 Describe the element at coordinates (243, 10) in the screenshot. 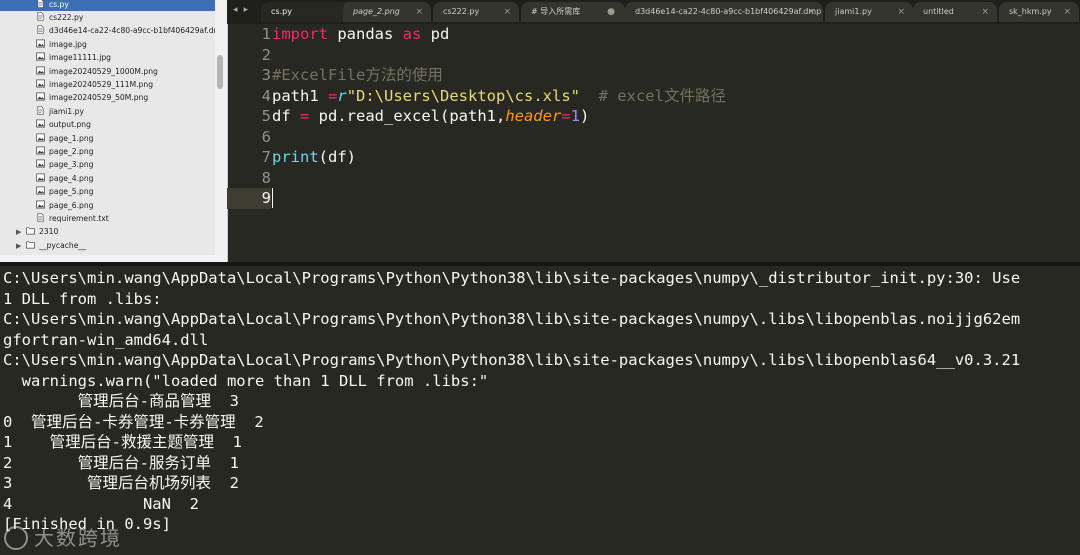

I see `tab-nav-arrows-icon: ◂▸` at that location.